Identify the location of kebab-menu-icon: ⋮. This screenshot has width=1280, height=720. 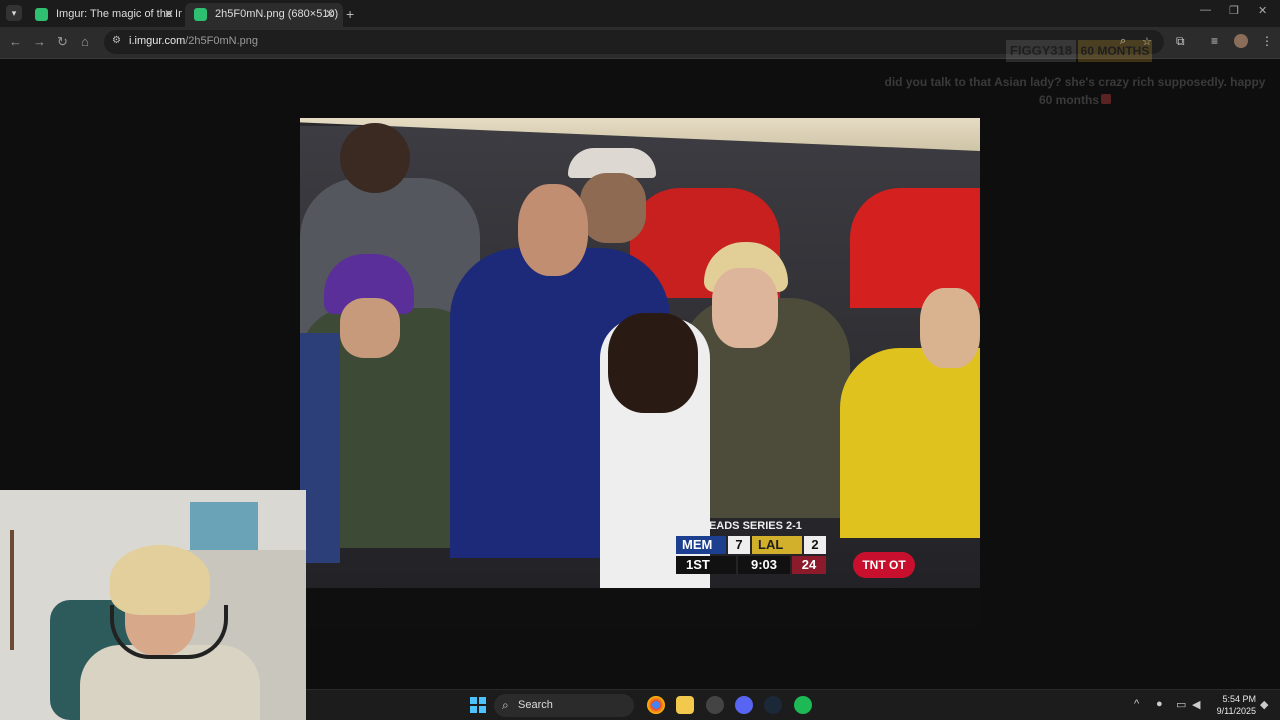
(1267, 41).